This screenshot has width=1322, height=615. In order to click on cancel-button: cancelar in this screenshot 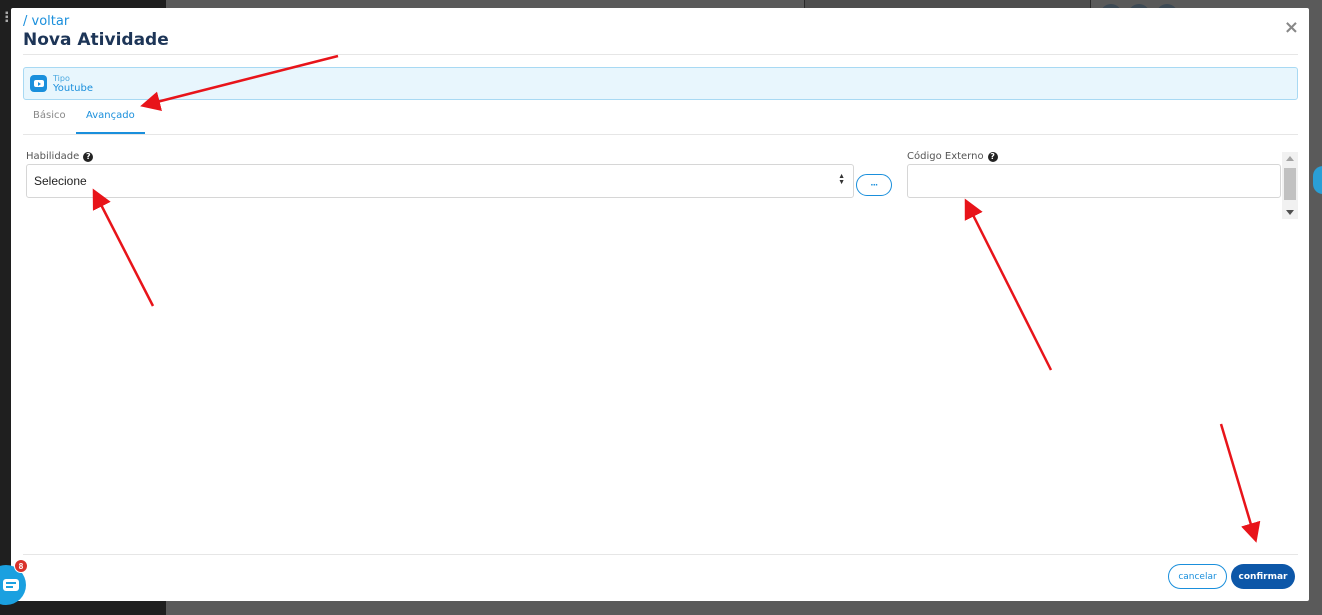, I will do `click(1197, 576)`.